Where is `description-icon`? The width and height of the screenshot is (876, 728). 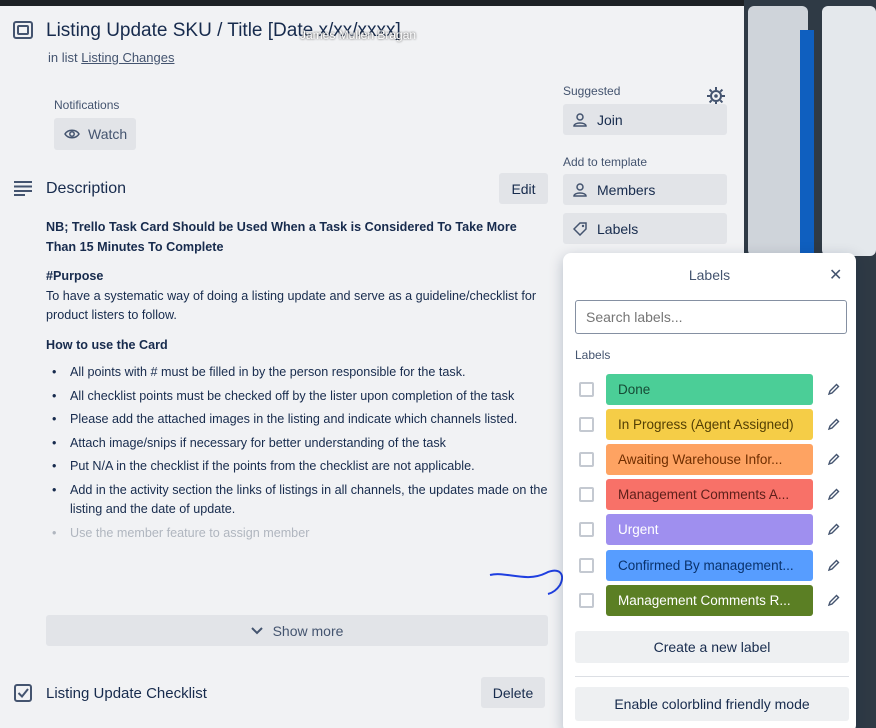 description-icon is located at coordinates (23, 188).